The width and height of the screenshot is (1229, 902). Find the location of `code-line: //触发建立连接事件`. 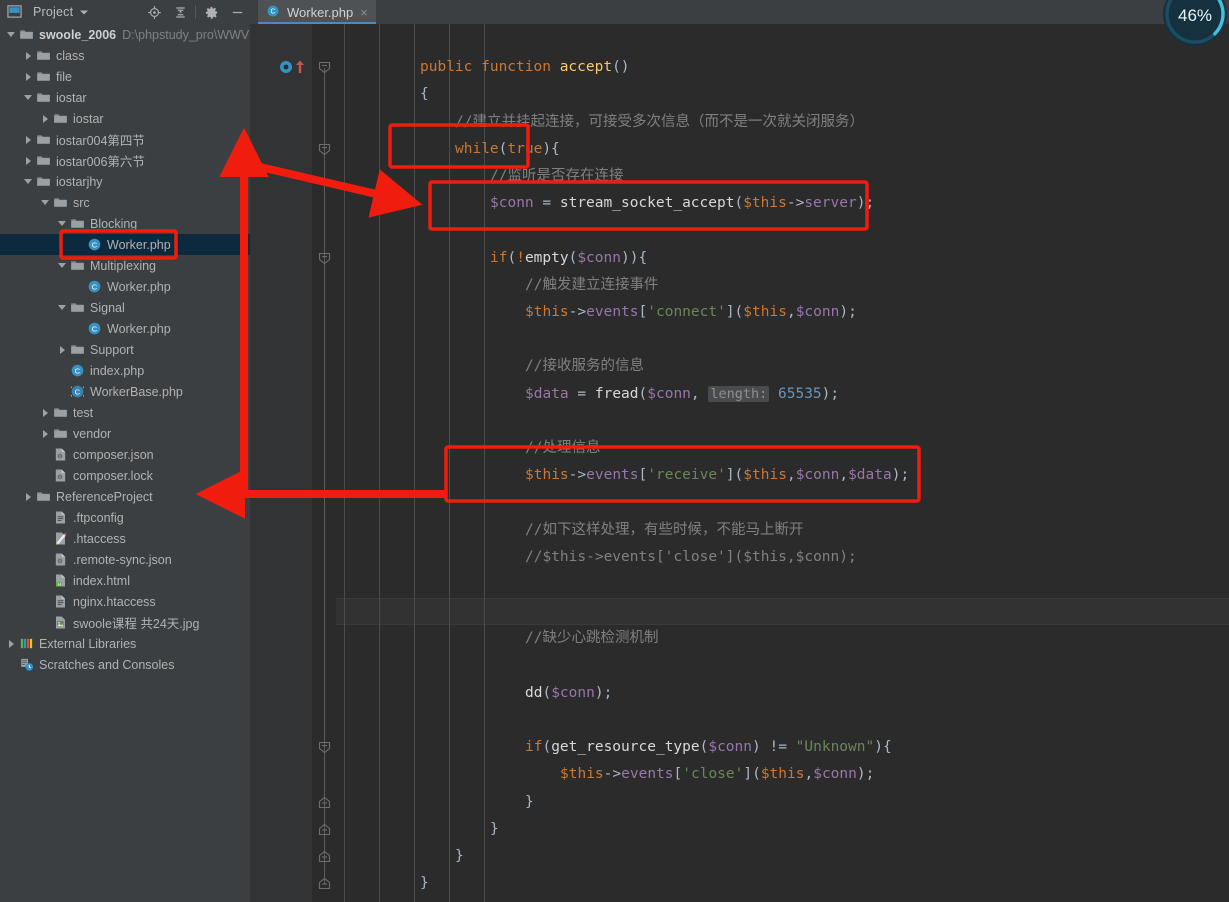

code-line: //触发建立连接事件 is located at coordinates (782, 285).